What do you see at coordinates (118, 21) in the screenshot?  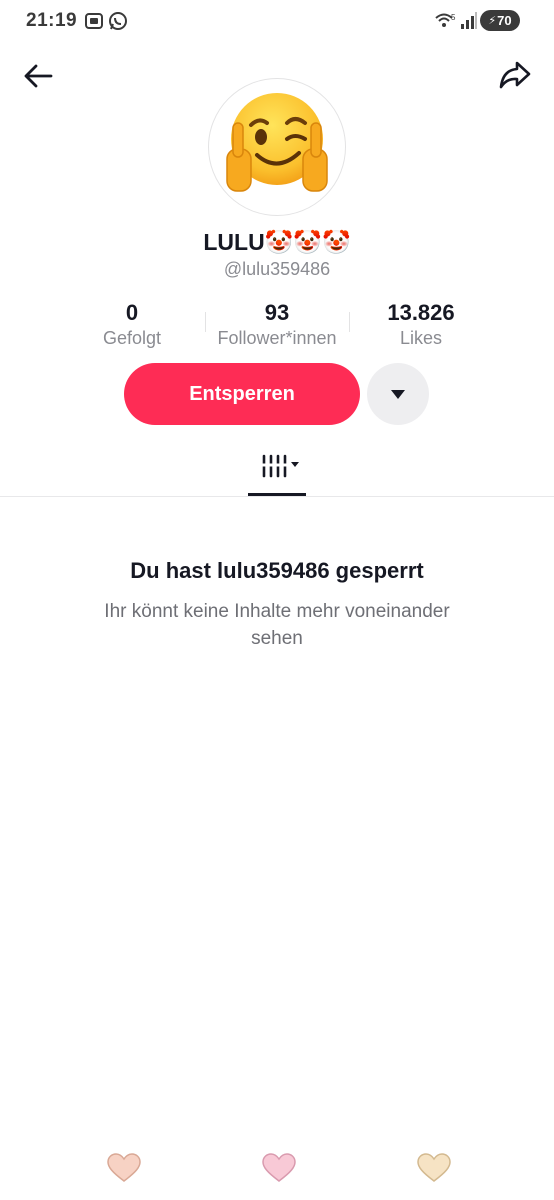 I see `whatsapp-icon` at bounding box center [118, 21].